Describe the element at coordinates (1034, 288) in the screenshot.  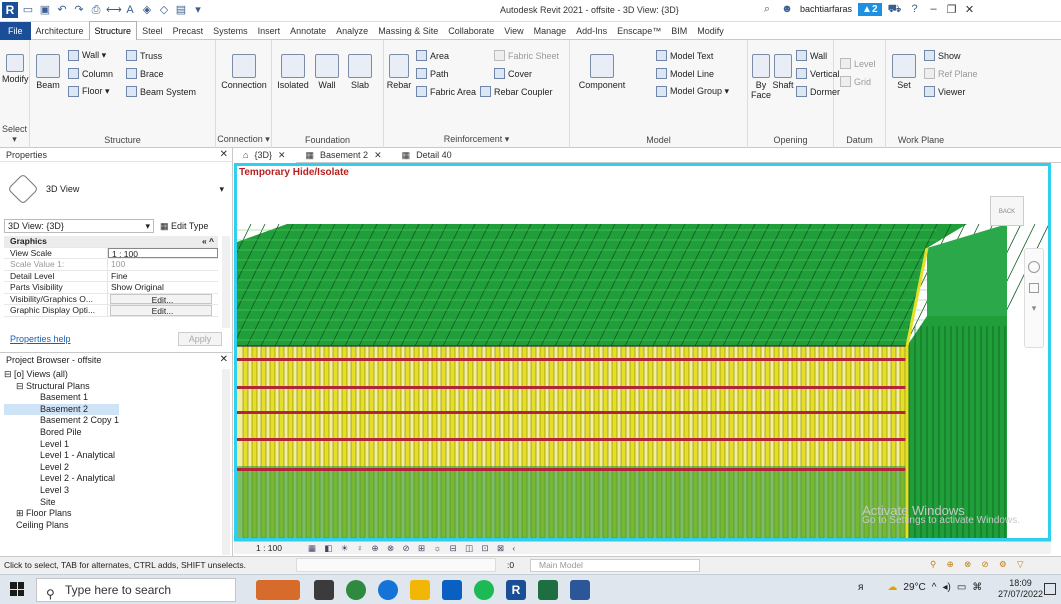
I see `zoom-icon` at that location.